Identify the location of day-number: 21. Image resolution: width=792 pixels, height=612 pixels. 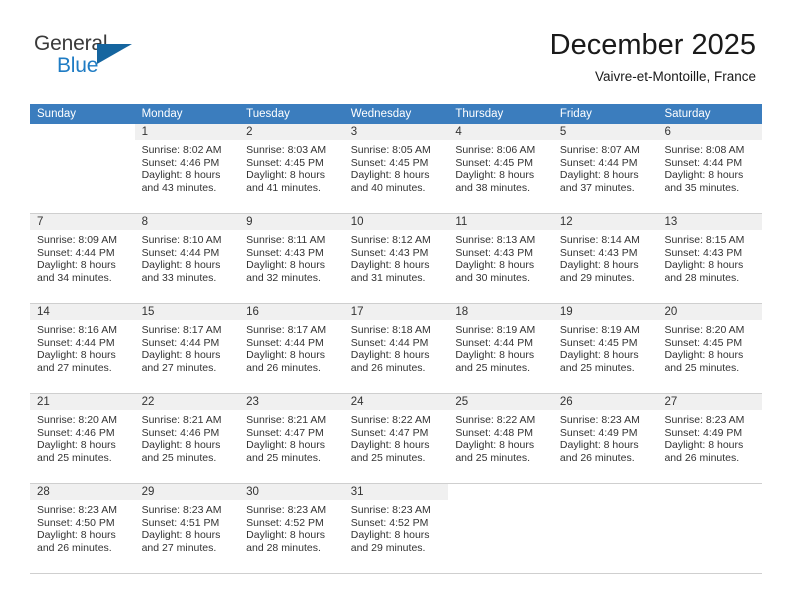
(82, 402).